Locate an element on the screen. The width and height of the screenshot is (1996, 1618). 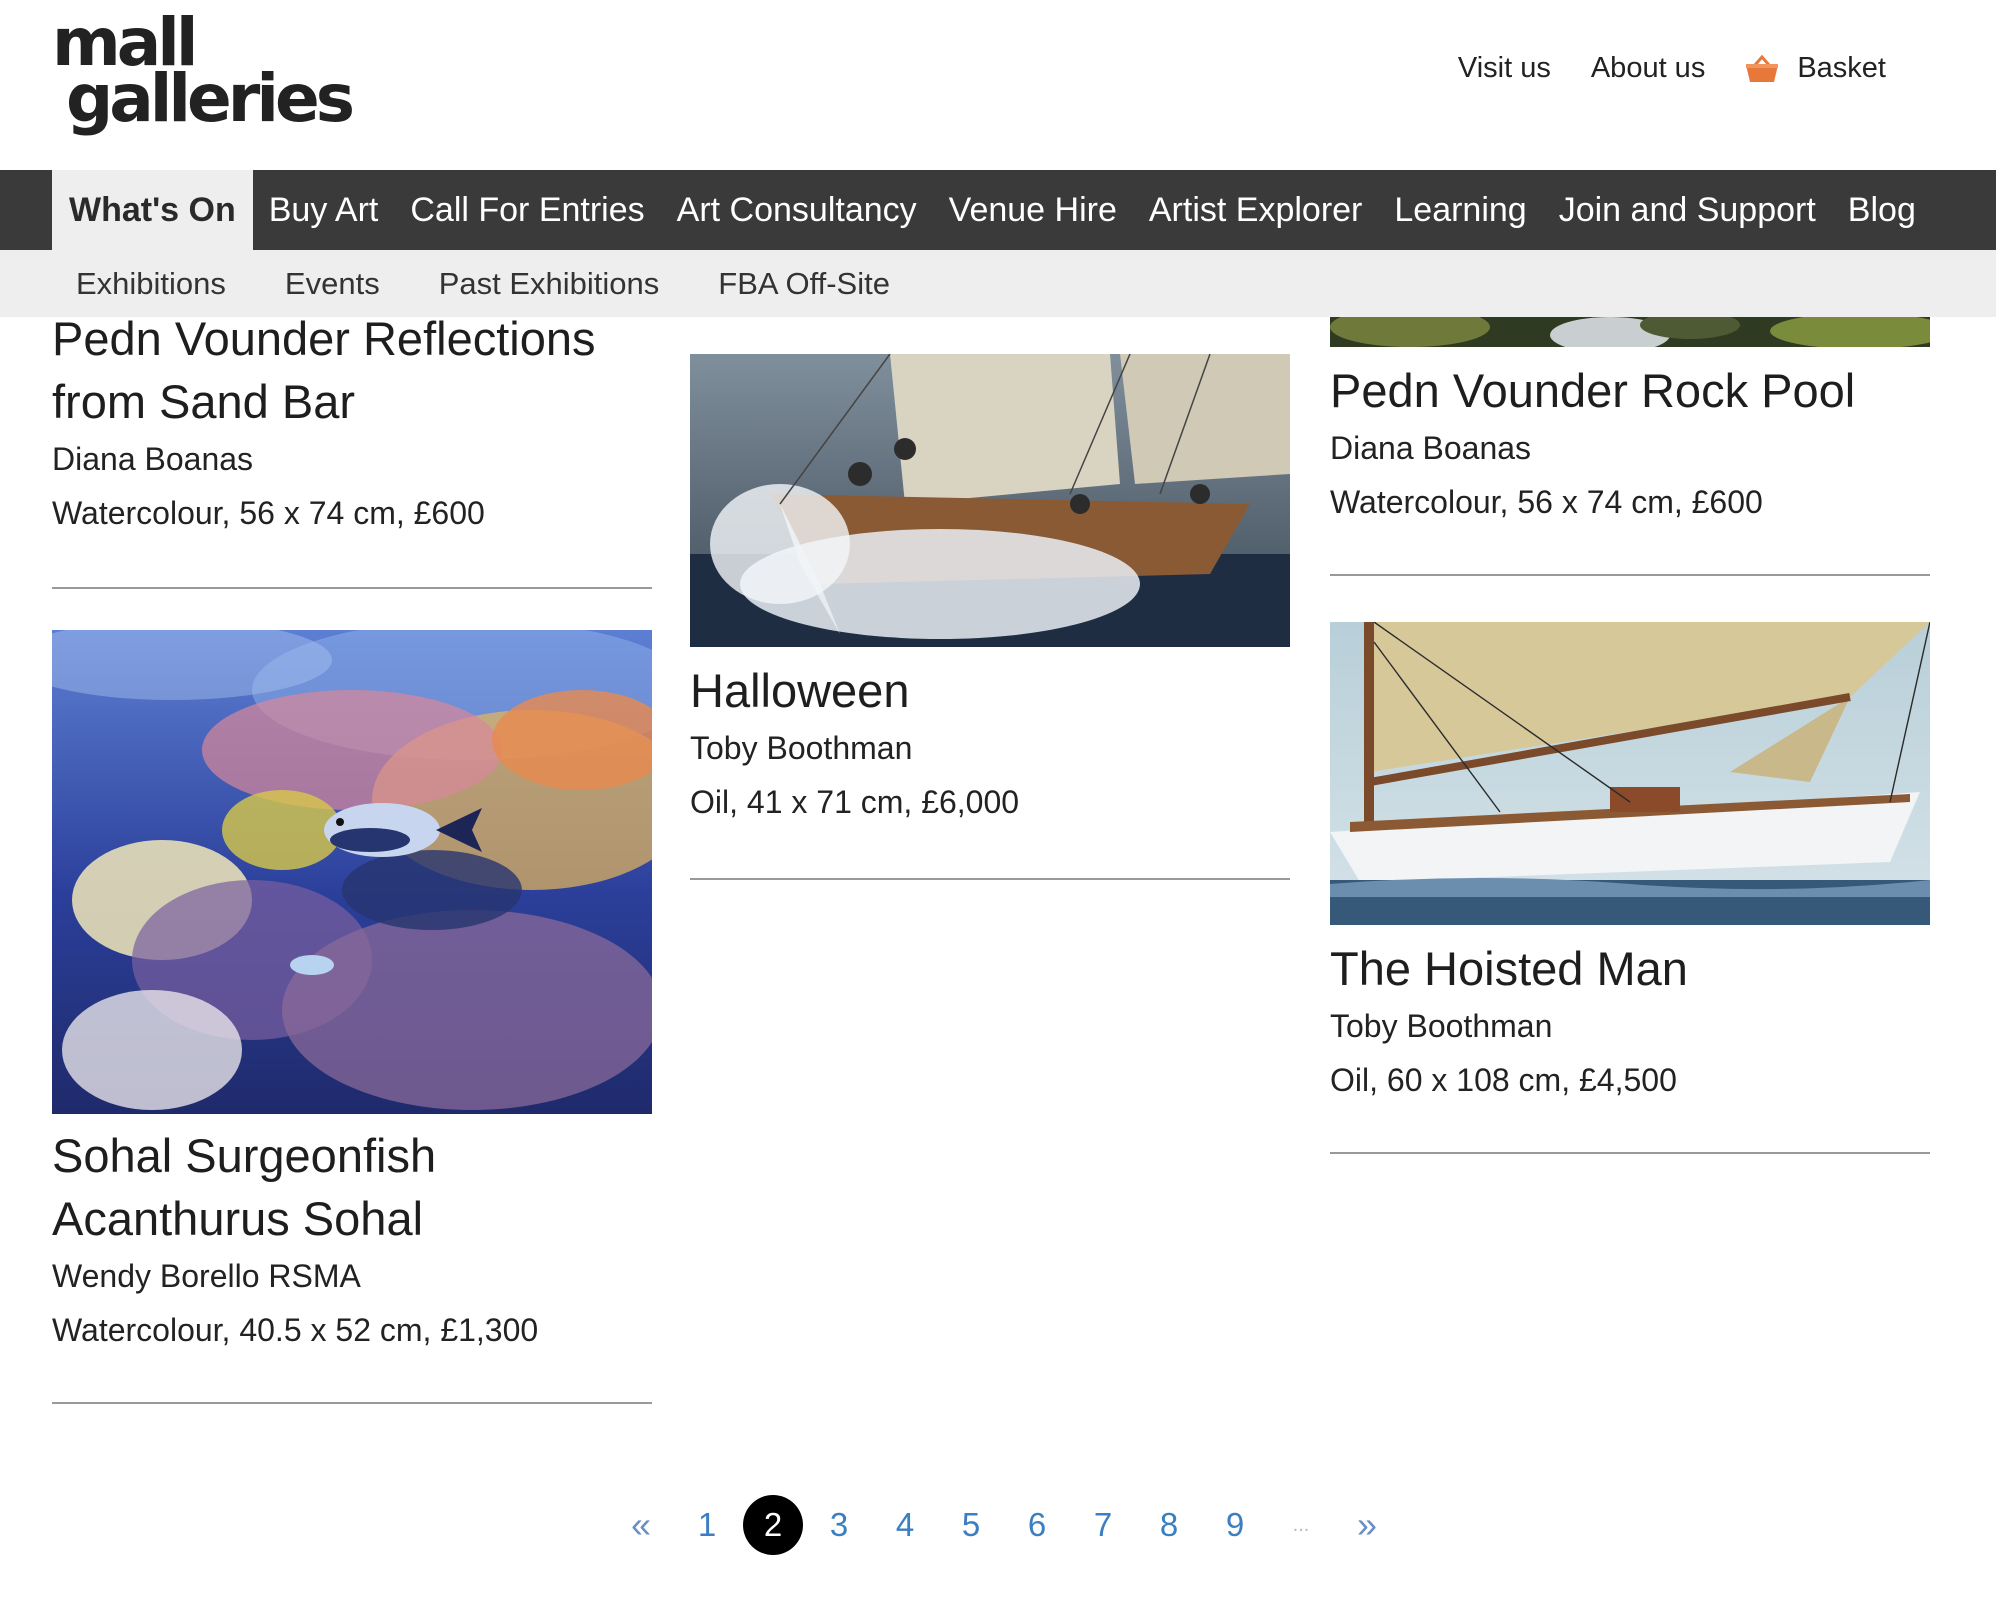
artwork-image-classic-yacht is located at coordinates (1630, 773).